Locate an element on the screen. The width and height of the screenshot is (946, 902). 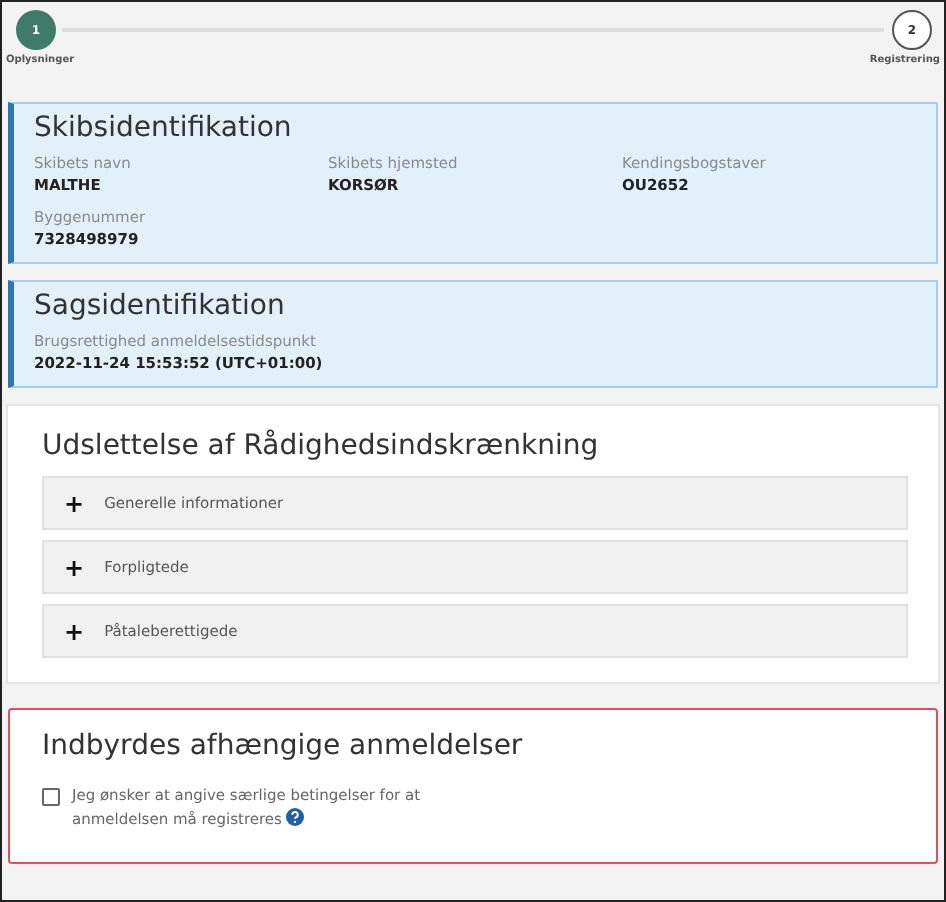
section-title: Udslettelse af Rådighedsindskrænkning is located at coordinates (321, 446).